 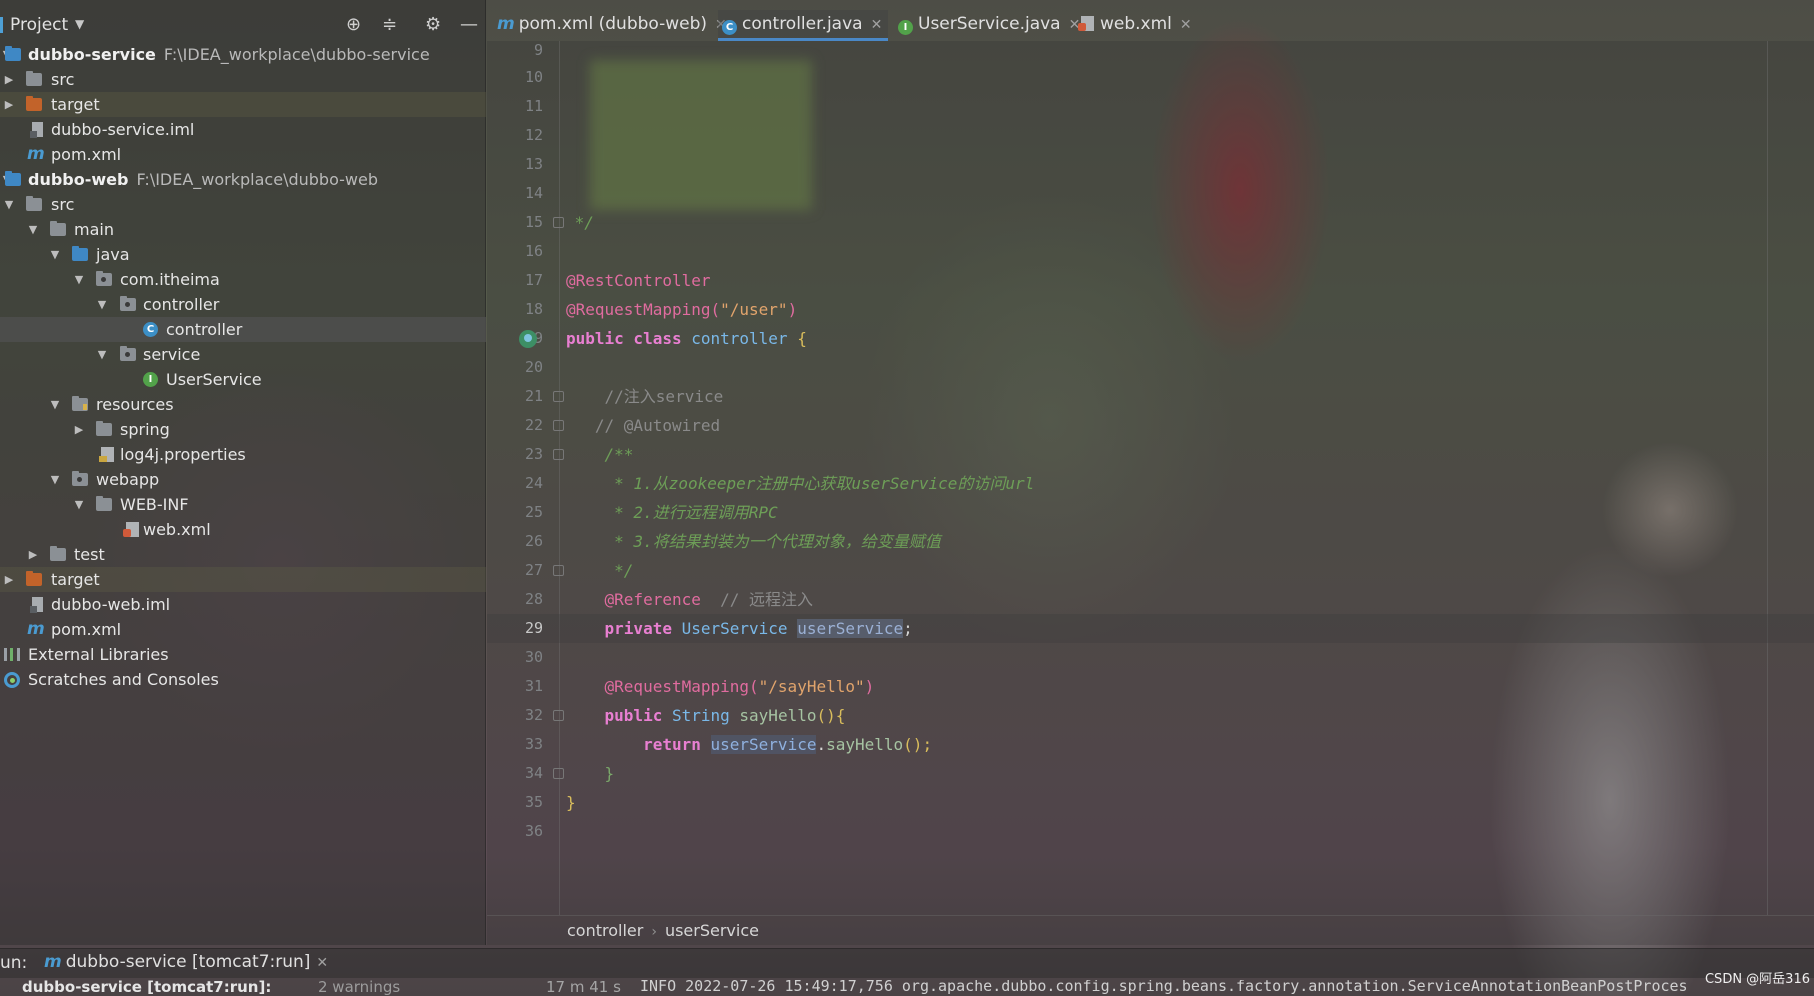 I want to click on tree-item-label: web.xml, so click(x=177, y=529).